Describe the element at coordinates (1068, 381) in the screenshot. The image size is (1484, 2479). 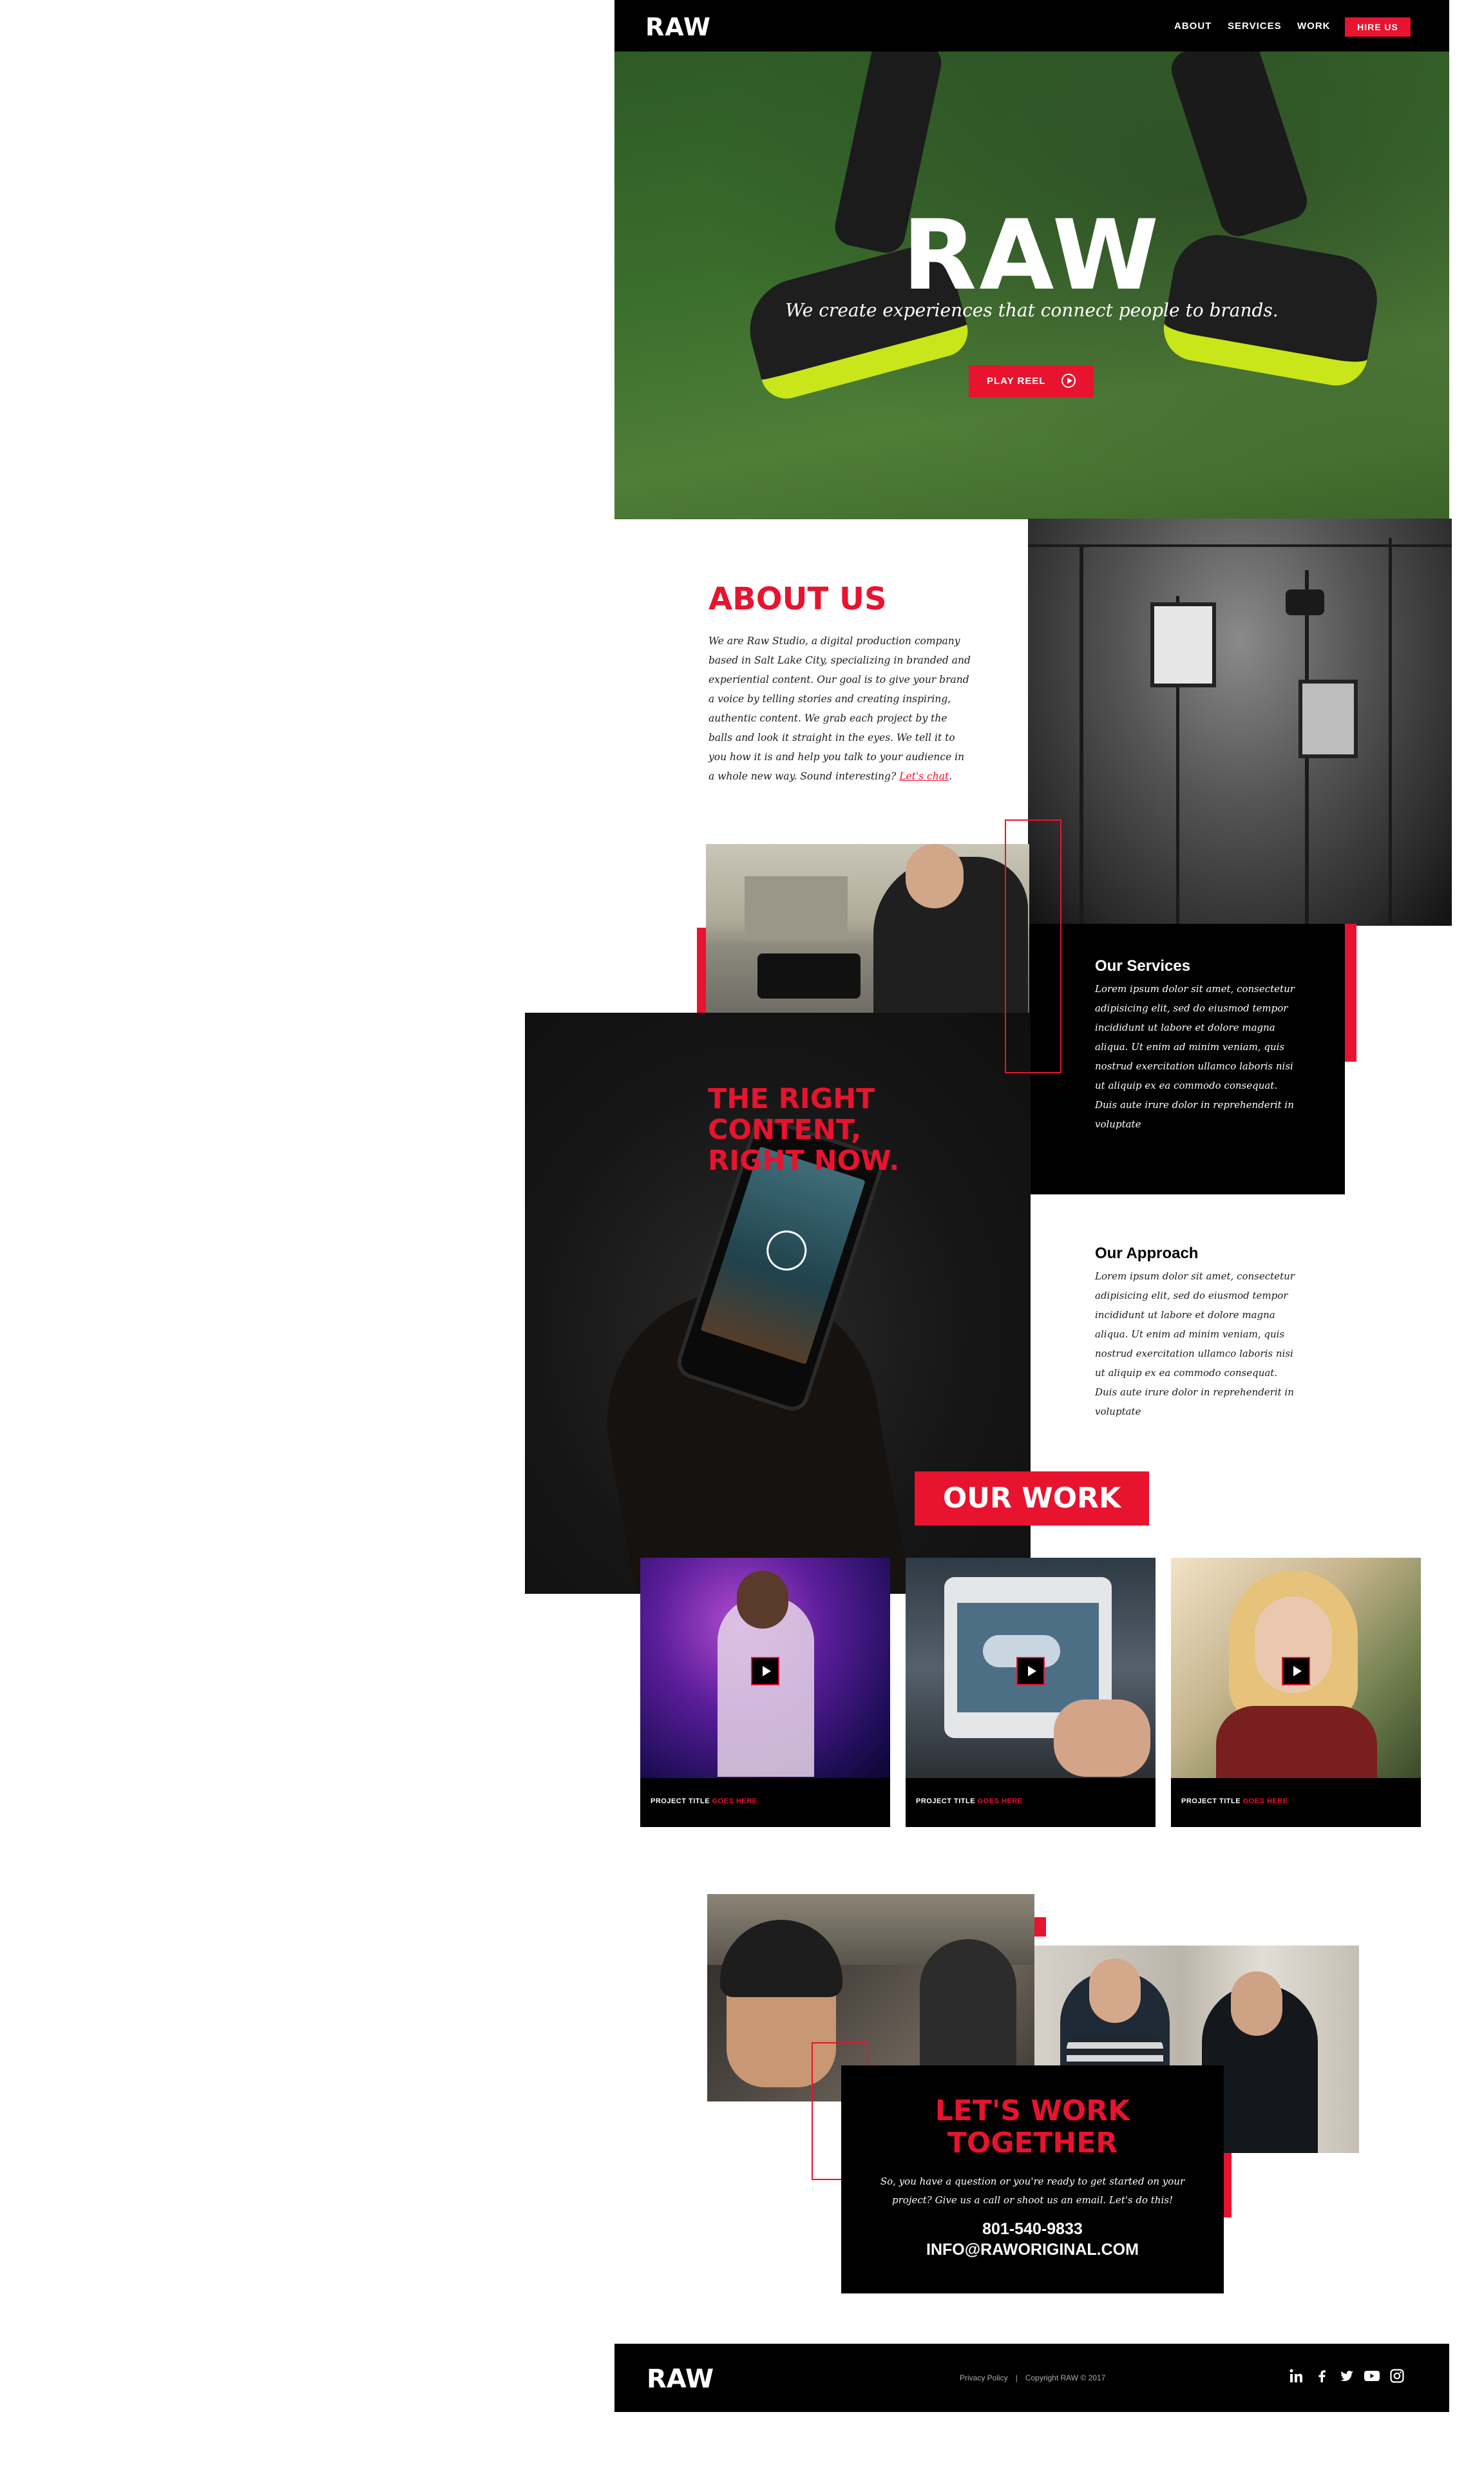
I see `play-circle-icon` at that location.